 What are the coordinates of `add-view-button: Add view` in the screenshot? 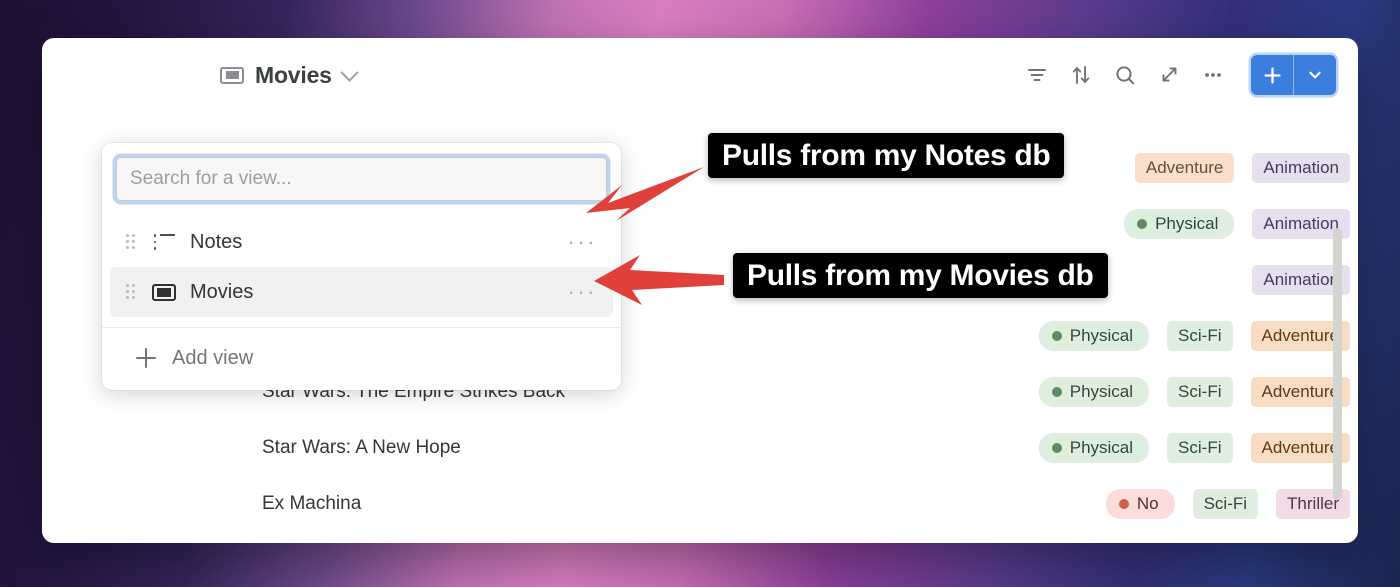 It's located at (361, 358).